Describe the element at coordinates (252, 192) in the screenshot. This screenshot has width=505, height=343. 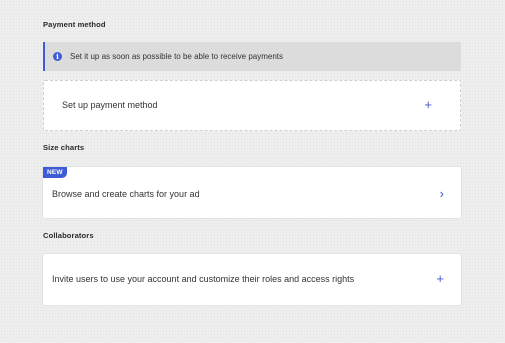
I see `browse-size-charts-card: Browse and create charts for your ad ›` at that location.